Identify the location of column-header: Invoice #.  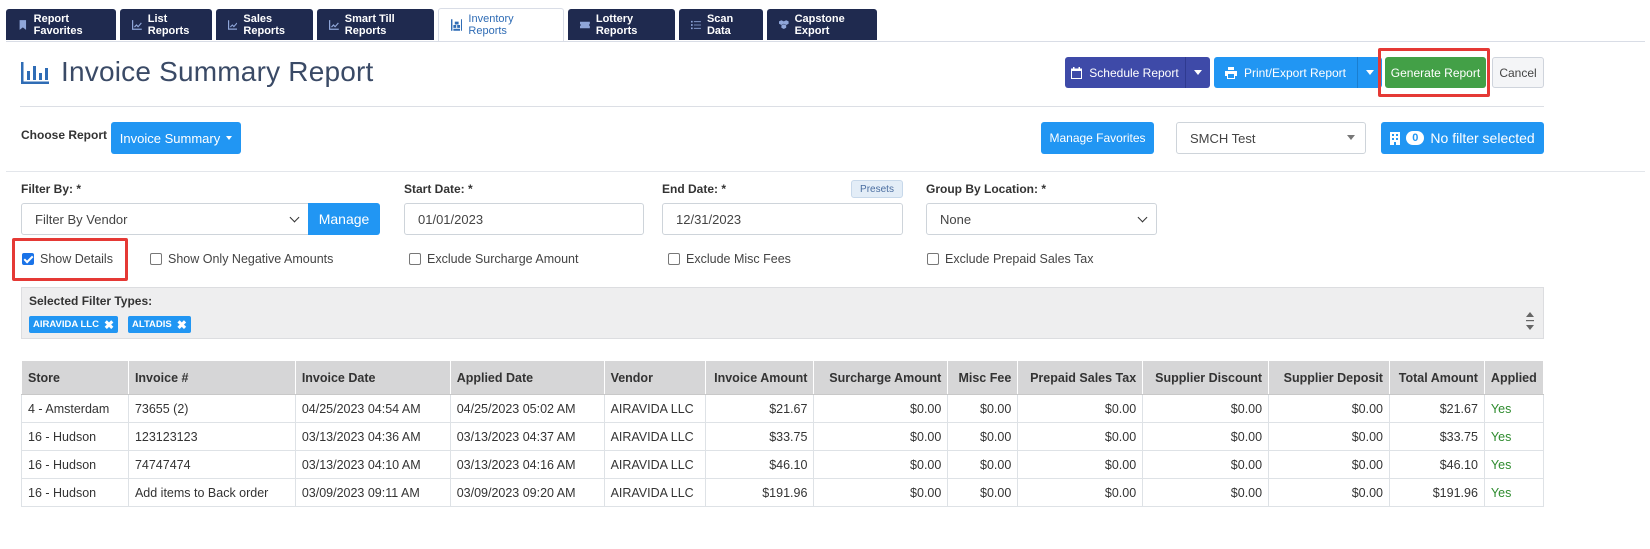
(211, 377).